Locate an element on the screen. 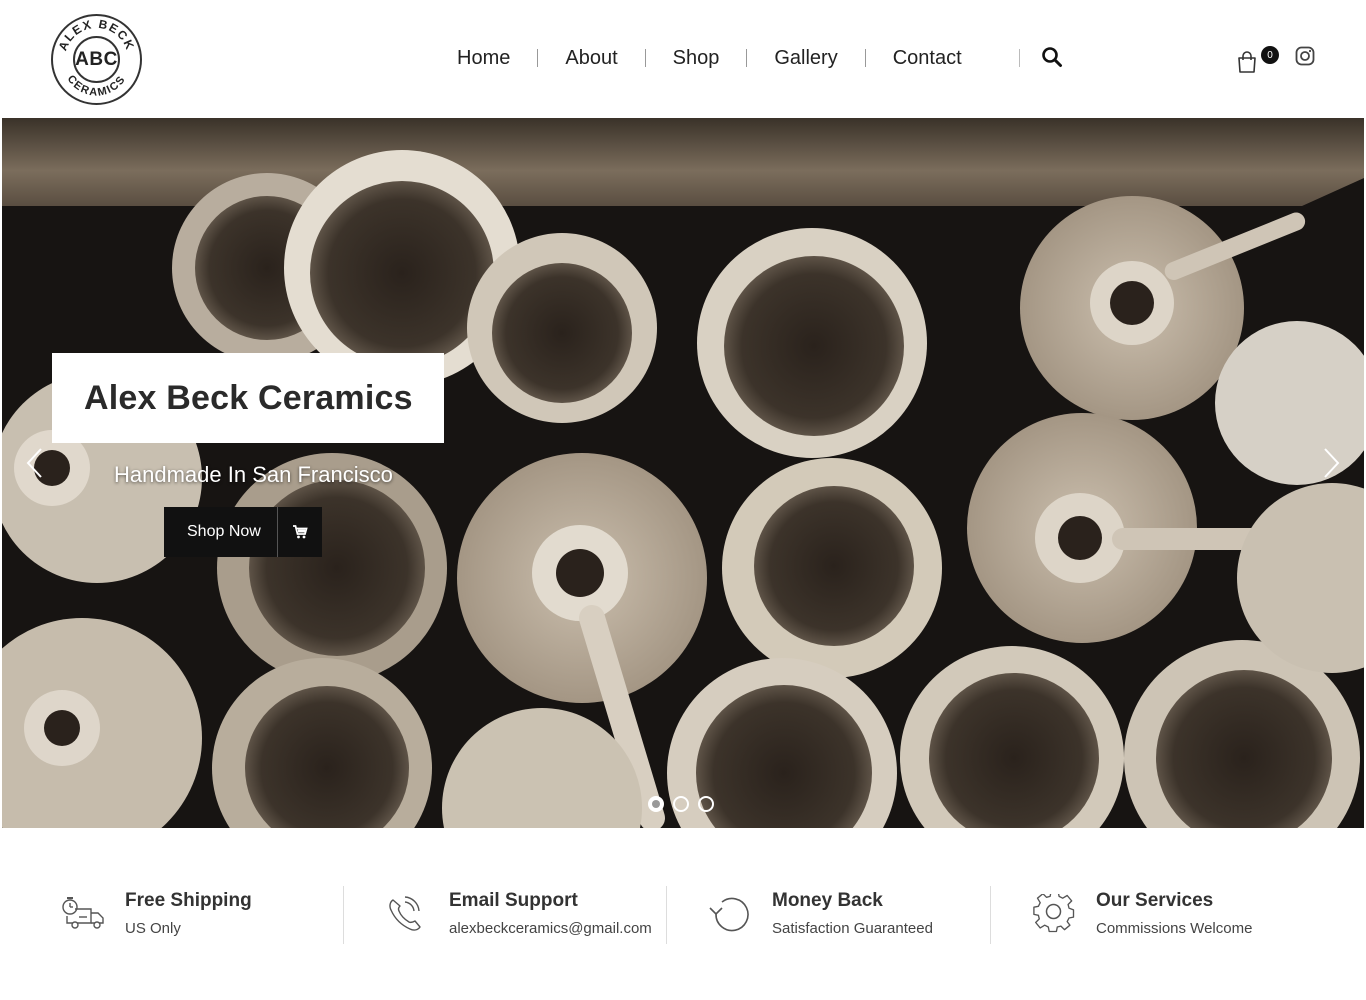 This screenshot has width=1366, height=1000. main-nav: Home About Shop Gallery Contact is located at coordinates (709, 58).